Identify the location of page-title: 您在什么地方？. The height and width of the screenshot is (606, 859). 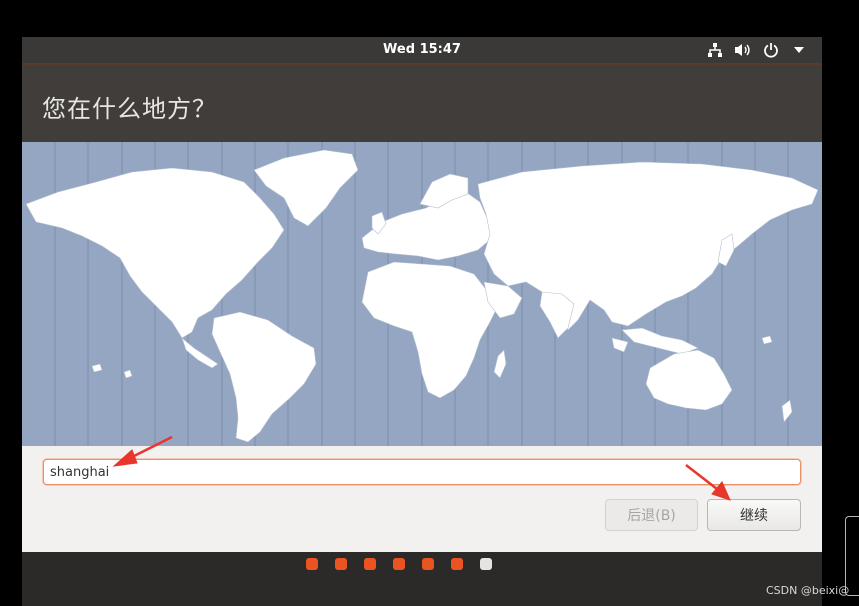
(129, 109).